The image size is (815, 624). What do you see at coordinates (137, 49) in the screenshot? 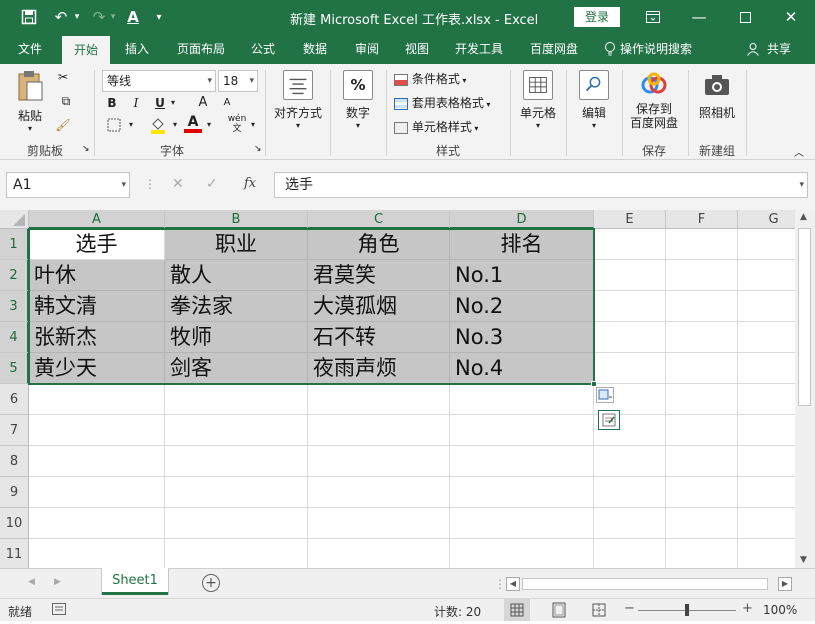
I see `tab-insert: 插入` at bounding box center [137, 49].